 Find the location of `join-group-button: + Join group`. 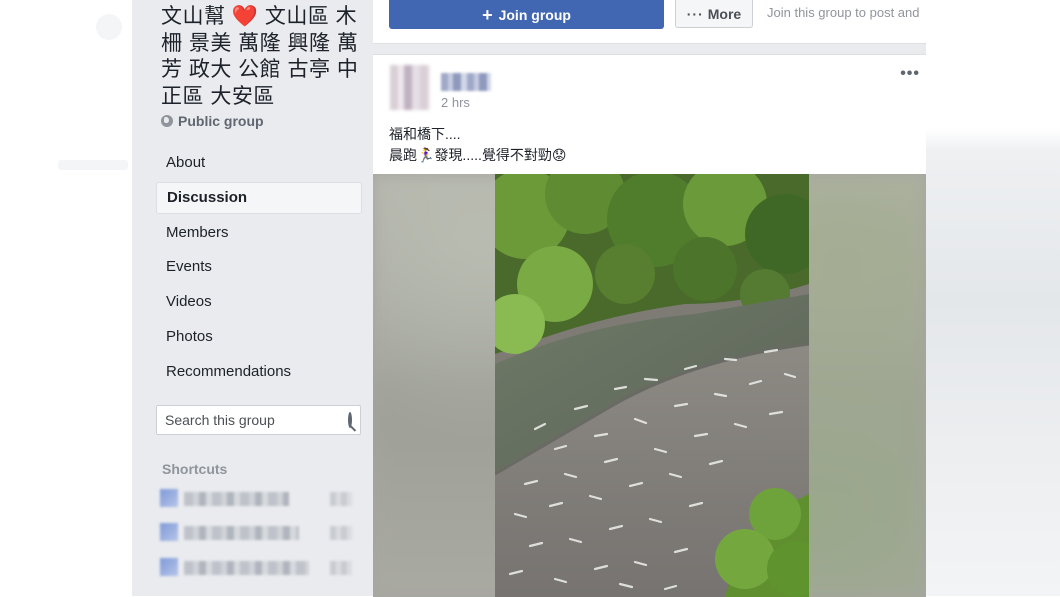

join-group-button: + Join group is located at coordinates (526, 14).